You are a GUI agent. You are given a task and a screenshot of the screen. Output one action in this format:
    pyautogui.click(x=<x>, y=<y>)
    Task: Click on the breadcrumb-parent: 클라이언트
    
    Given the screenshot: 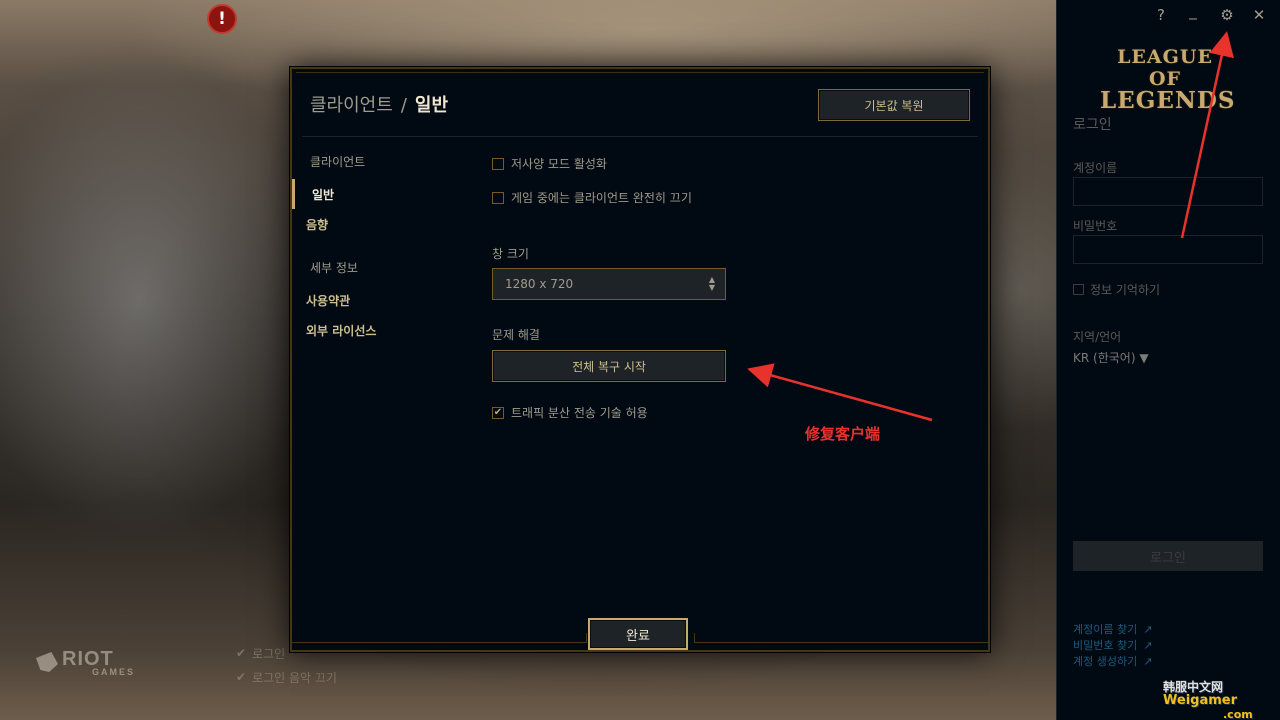 What is the action you would take?
    pyautogui.click(x=351, y=105)
    